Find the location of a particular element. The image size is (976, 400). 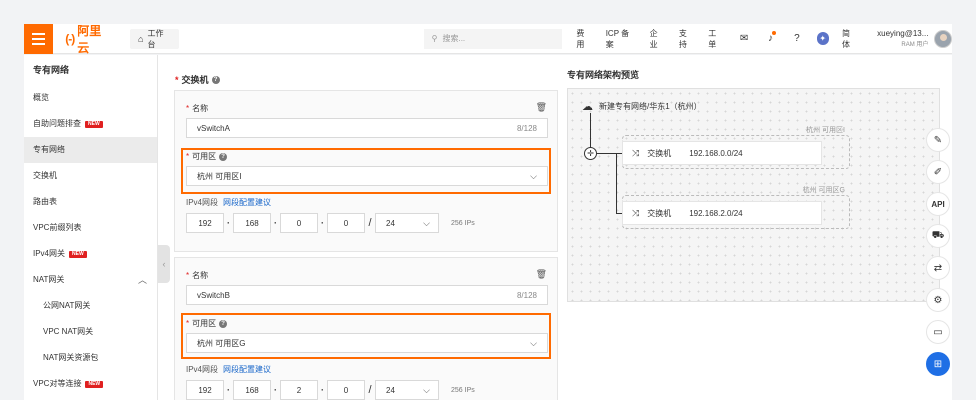

header-nav: 费用 ICP 备案 企业 支持 工单 ✉ ♪ ? ✦ 简体 is located at coordinates (723, 39).